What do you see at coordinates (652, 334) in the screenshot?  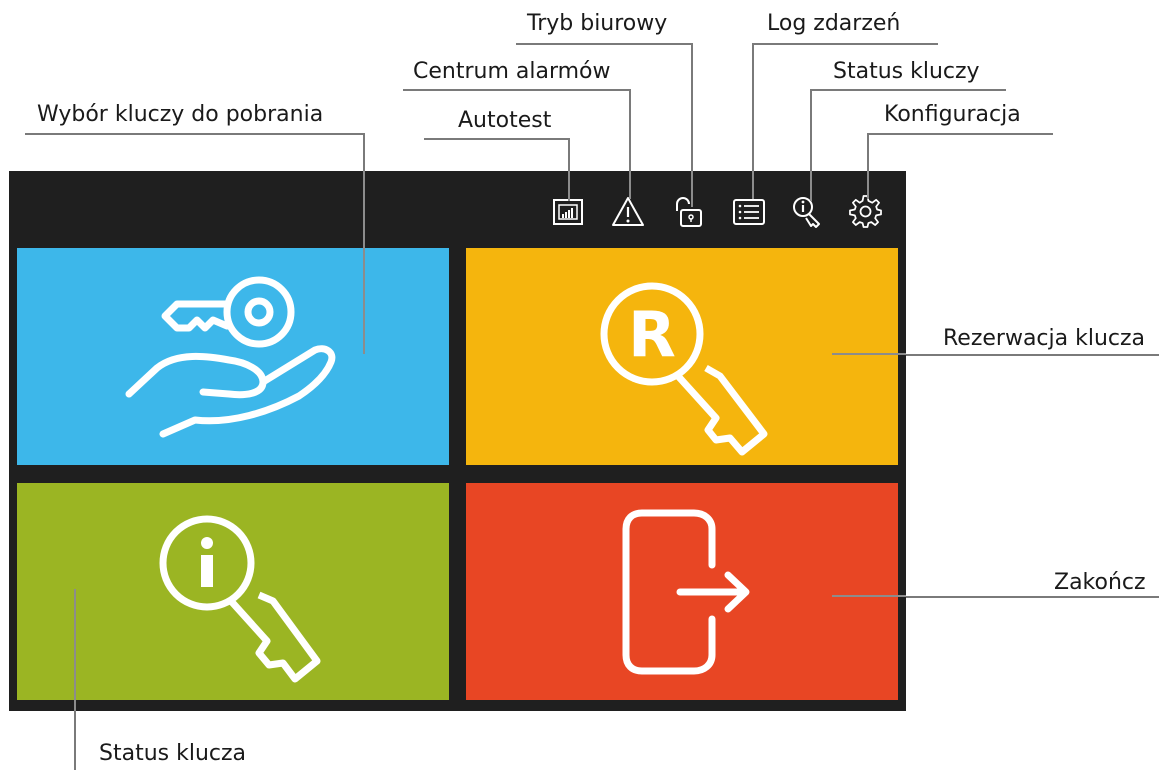 I see `svg-text: R` at bounding box center [652, 334].